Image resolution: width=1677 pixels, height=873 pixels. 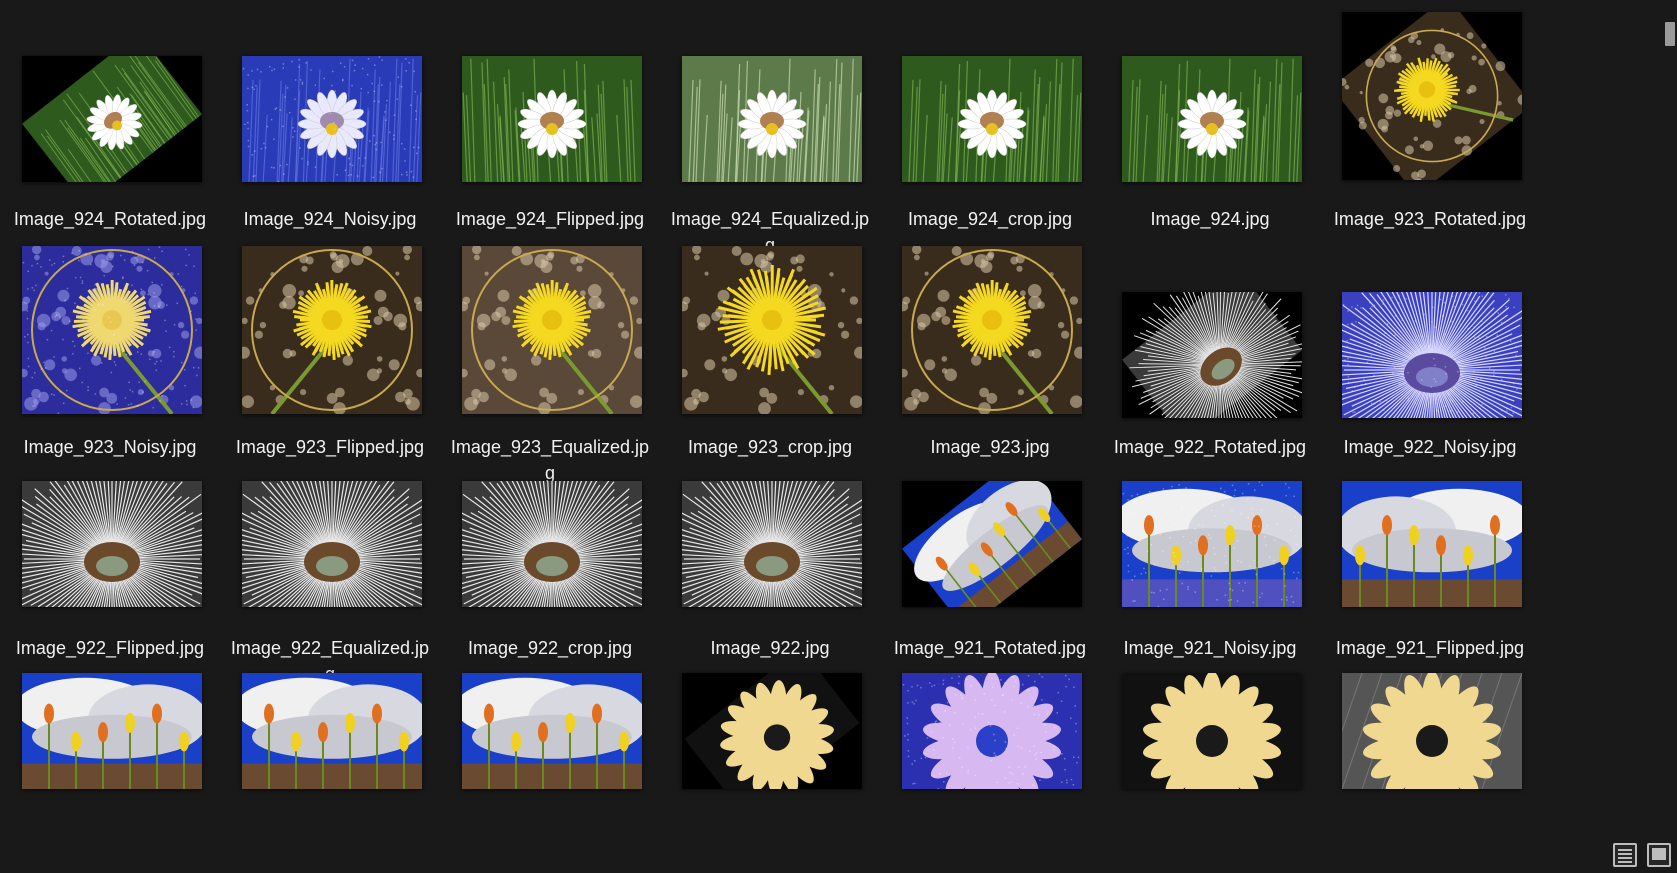 What do you see at coordinates (1668, 436) in the screenshot?
I see `vertical-scrollbar` at bounding box center [1668, 436].